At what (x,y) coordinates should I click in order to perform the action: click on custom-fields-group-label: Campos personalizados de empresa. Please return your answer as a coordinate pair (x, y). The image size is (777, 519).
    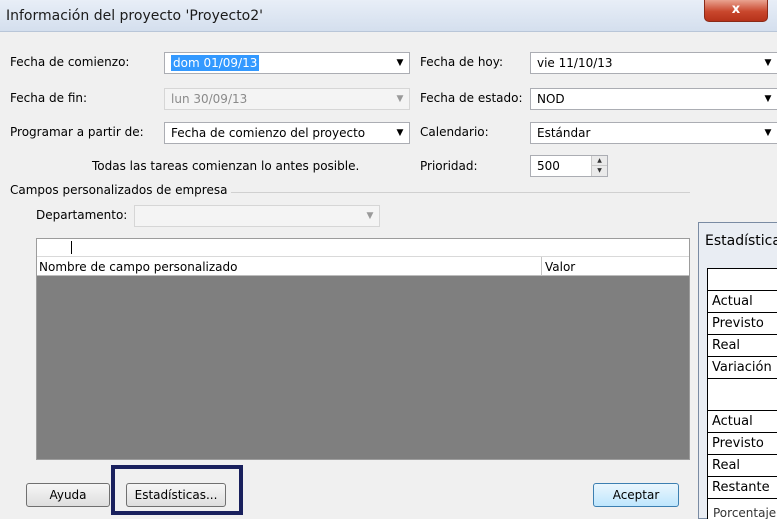
    Looking at the image, I should click on (121, 190).